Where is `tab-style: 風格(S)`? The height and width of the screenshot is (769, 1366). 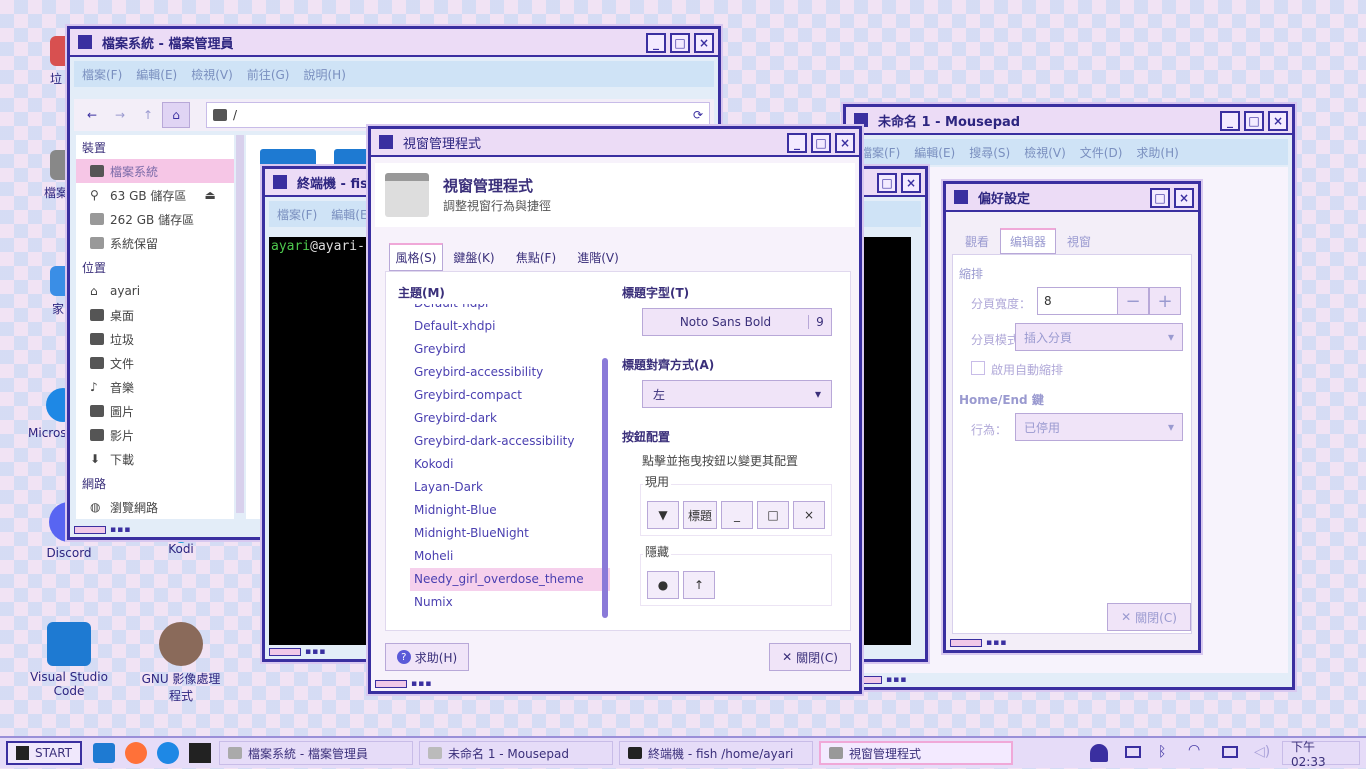 tab-style: 風格(S) is located at coordinates (416, 257).